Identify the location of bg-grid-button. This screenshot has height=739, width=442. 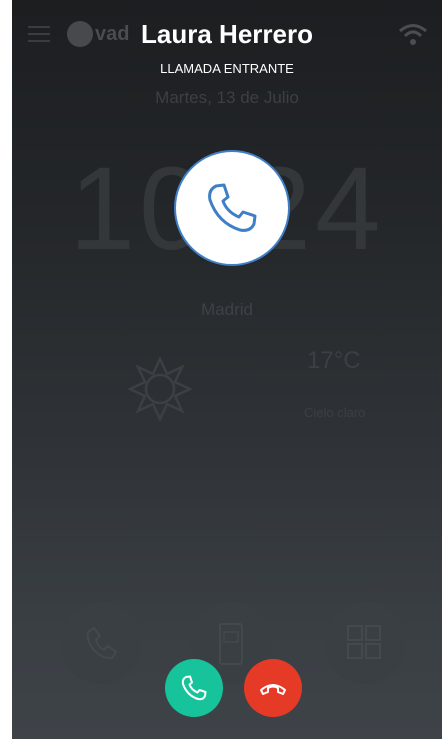
(365, 643).